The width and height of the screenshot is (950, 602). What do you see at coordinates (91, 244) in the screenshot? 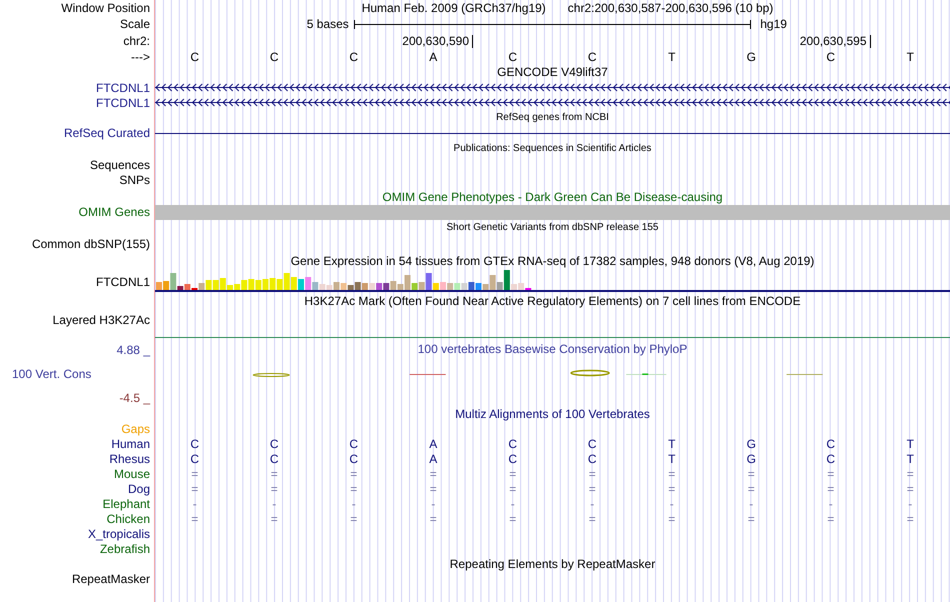
I see `track-label: Common dbSNP(155)` at bounding box center [91, 244].